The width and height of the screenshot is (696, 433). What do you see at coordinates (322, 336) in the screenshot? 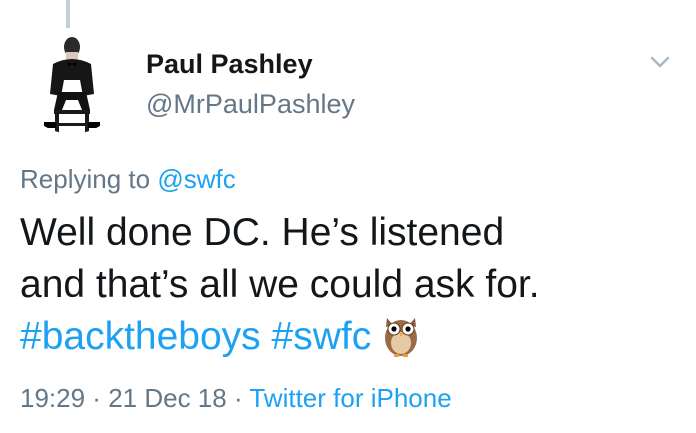
I see `hashtag-swfc: #swfc` at bounding box center [322, 336].